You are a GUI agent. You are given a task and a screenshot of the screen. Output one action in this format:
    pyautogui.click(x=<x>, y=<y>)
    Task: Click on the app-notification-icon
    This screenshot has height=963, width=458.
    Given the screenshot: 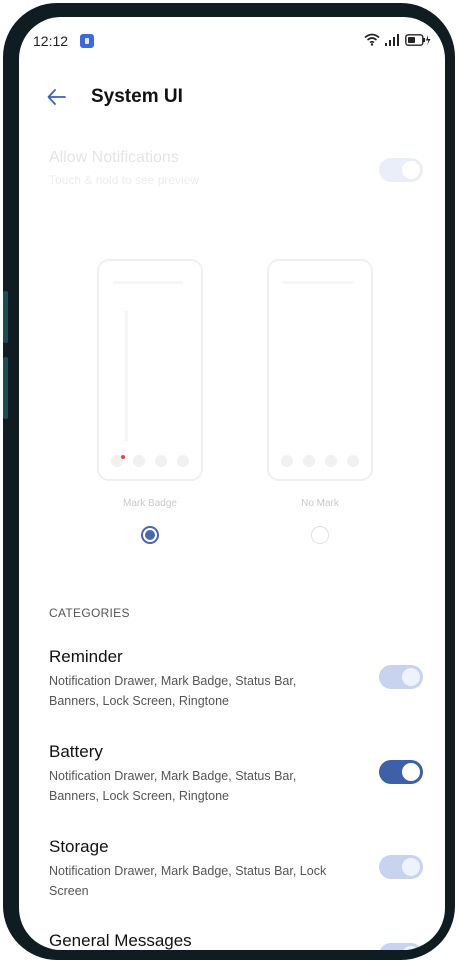 What is the action you would take?
    pyautogui.click(x=87, y=41)
    